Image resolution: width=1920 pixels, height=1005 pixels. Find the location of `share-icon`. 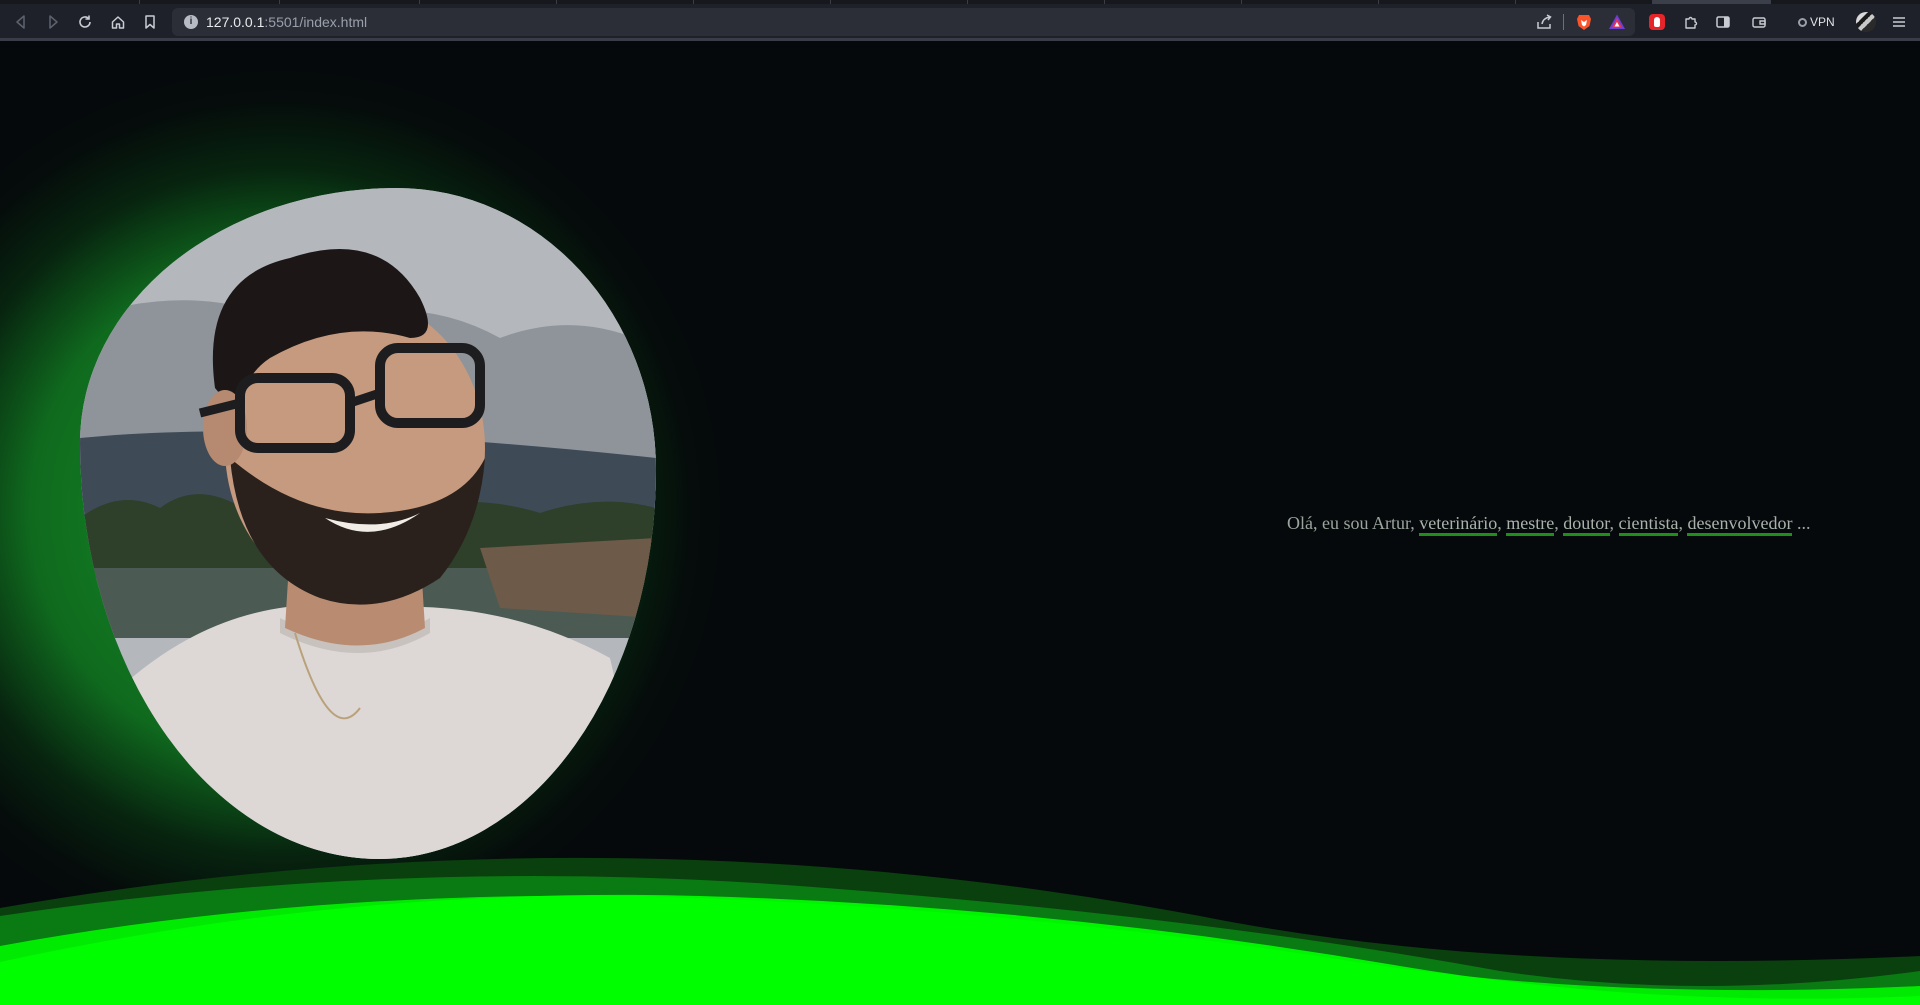

share-icon is located at coordinates (1544, 22).